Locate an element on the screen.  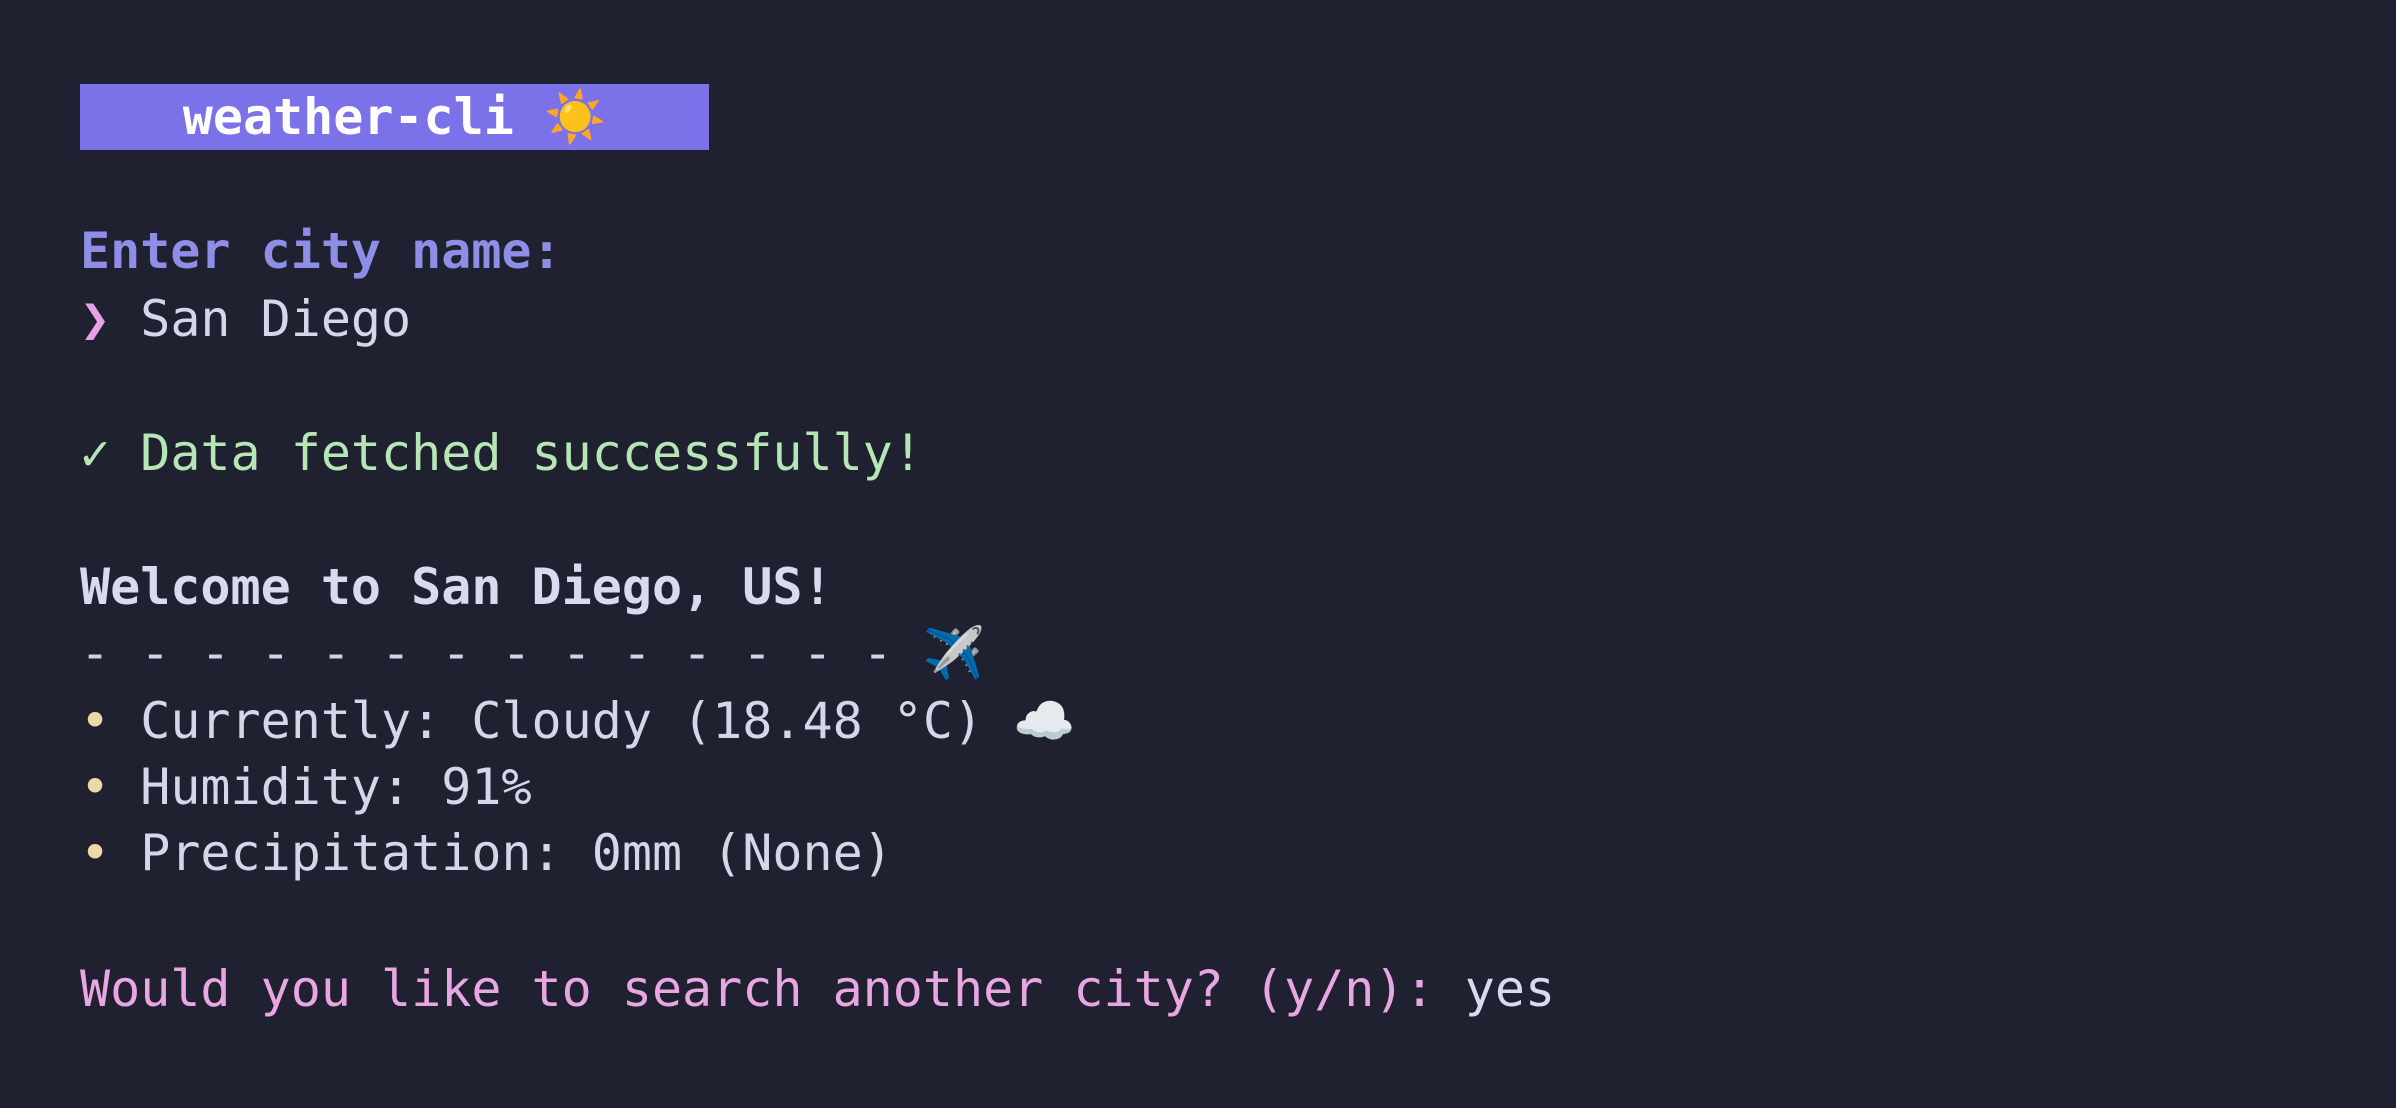
welcome-heading-line: Welcome to San Diego, US! is located at coordinates (456, 587).